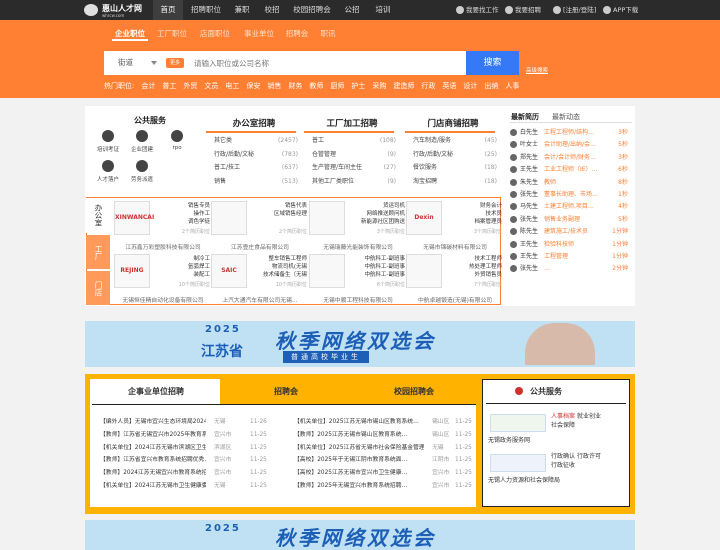  Describe the element at coordinates (473, 267) in the screenshot. I see `company-positions: 技术工程师 热处理工程师 外贸销售员` at that location.